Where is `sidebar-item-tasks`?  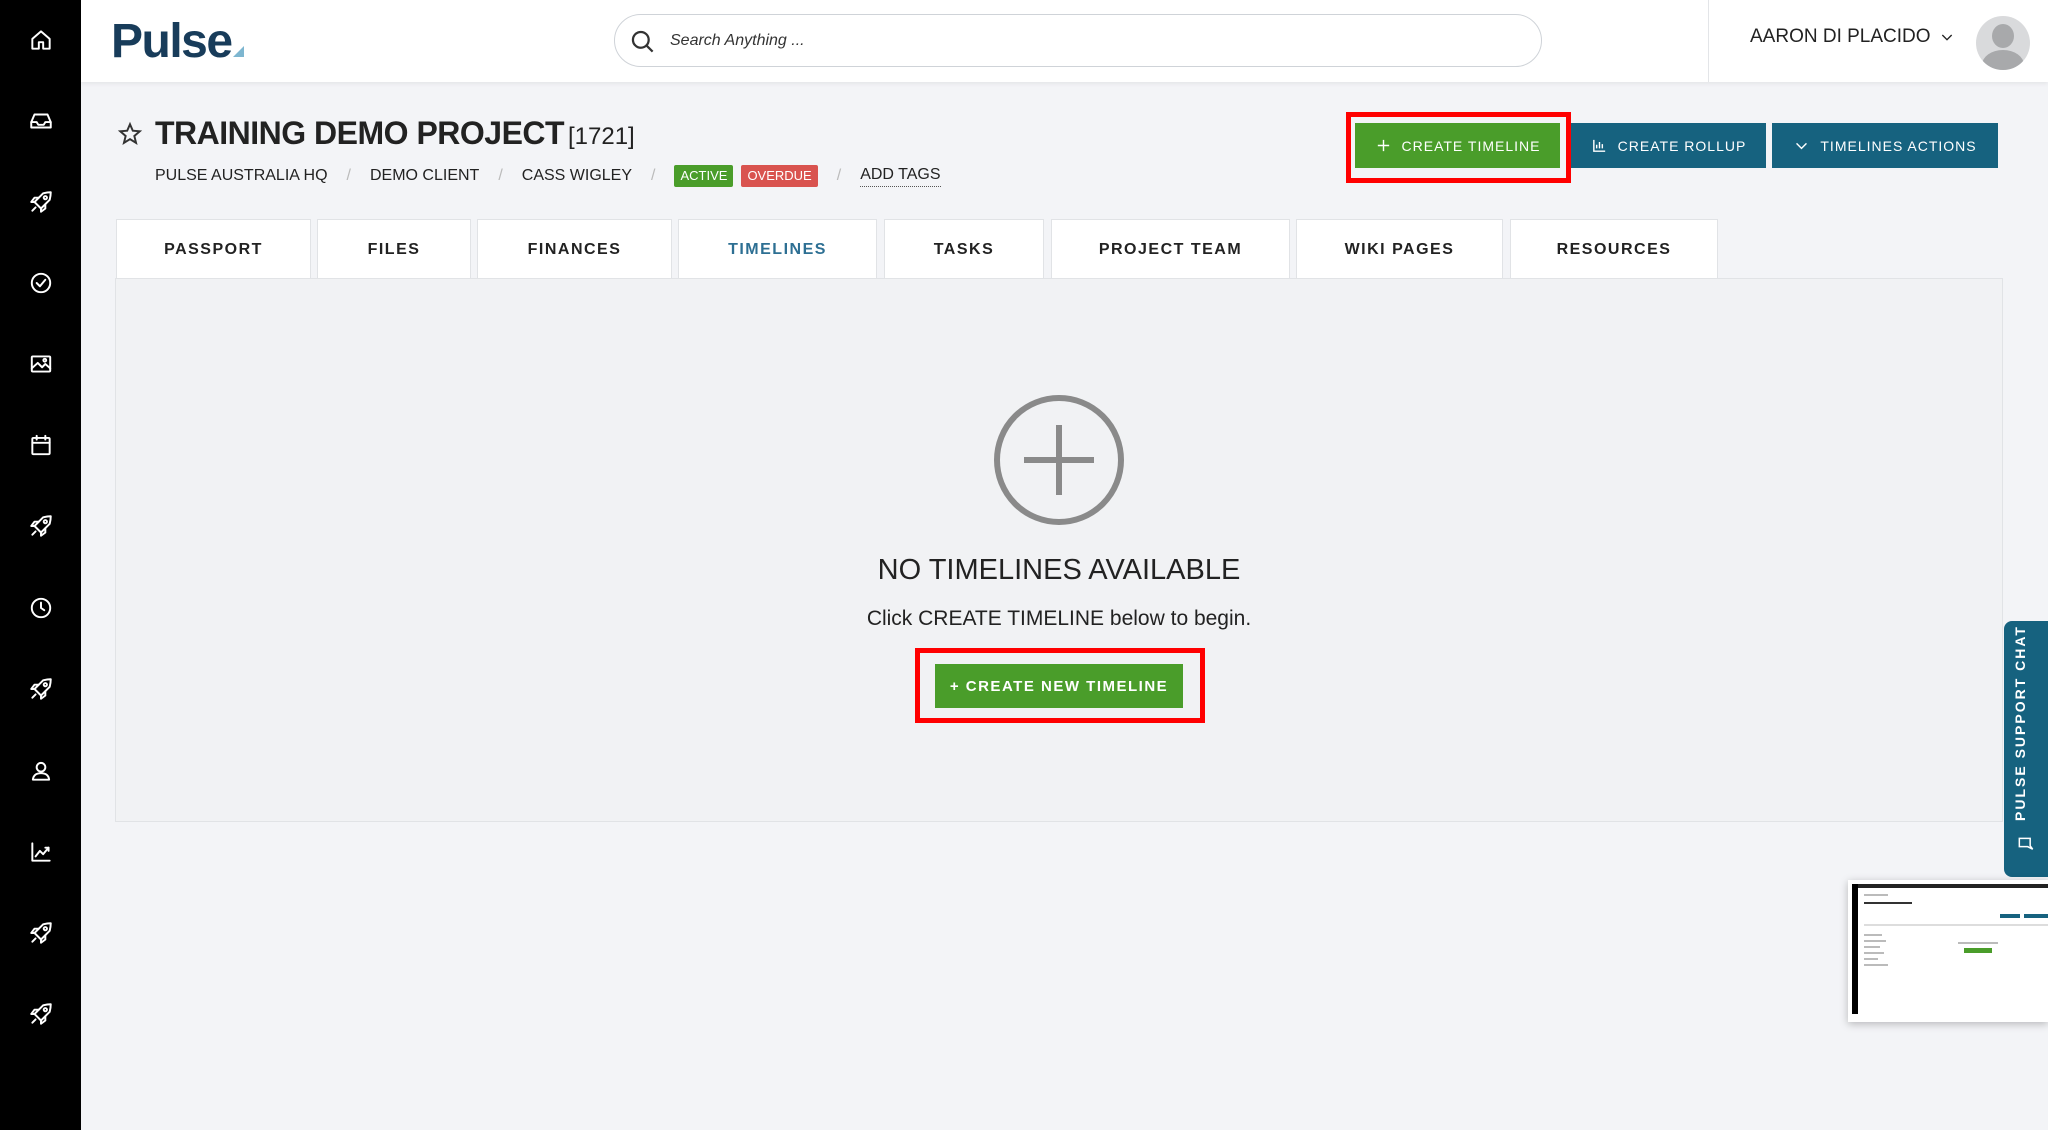 sidebar-item-tasks is located at coordinates (40, 283).